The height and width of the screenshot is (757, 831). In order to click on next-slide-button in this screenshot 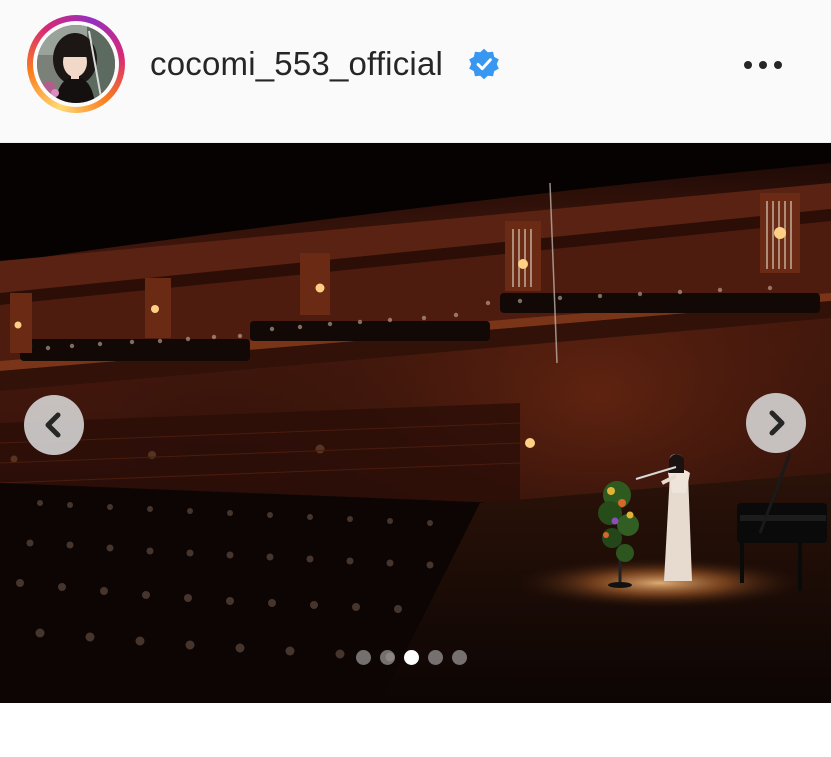, I will do `click(776, 423)`.